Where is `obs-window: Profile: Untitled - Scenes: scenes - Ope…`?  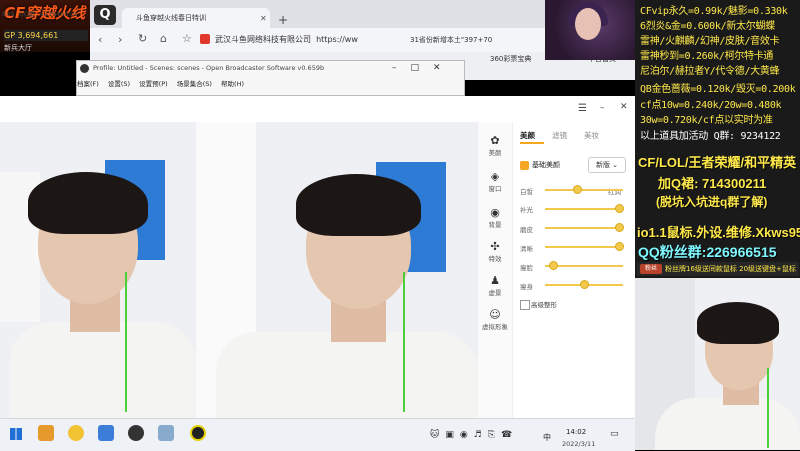 obs-window: Profile: Untitled - Scenes: scenes - Ope… is located at coordinates (270, 78).